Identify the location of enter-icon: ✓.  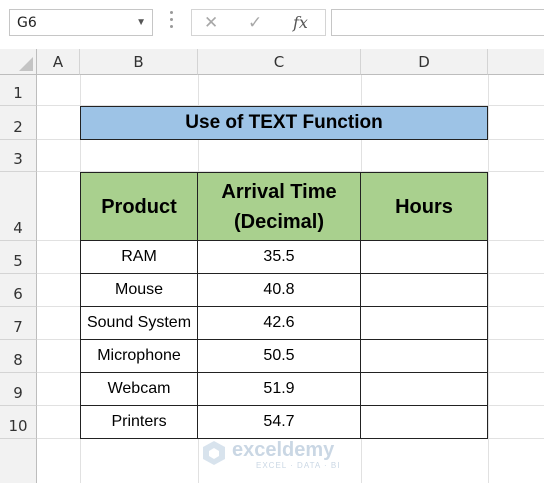
(255, 23).